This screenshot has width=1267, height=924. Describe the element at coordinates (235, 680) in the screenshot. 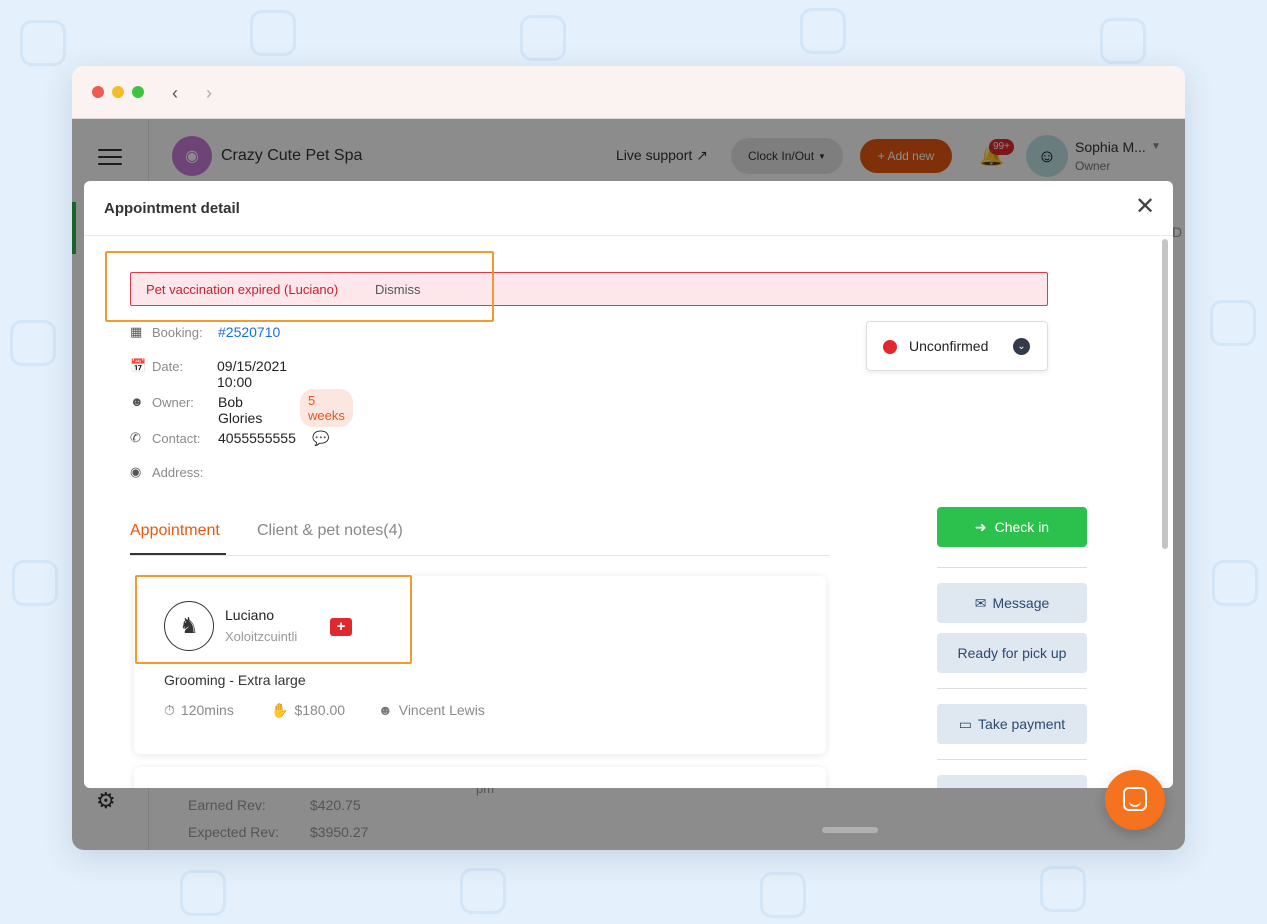

I see `service-name: Grooming - Extra large` at that location.